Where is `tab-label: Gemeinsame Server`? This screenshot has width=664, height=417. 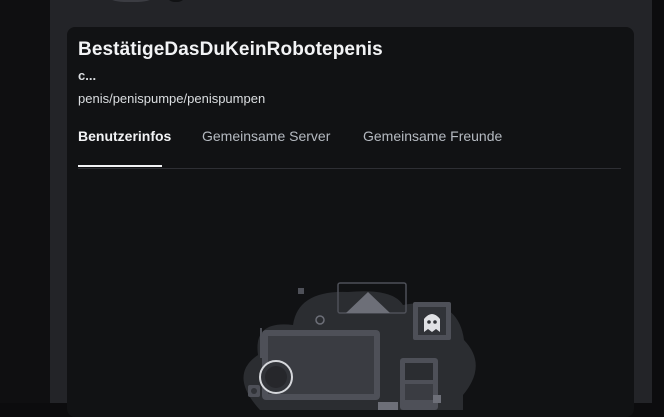
tab-label: Gemeinsame Server is located at coordinates (266, 136).